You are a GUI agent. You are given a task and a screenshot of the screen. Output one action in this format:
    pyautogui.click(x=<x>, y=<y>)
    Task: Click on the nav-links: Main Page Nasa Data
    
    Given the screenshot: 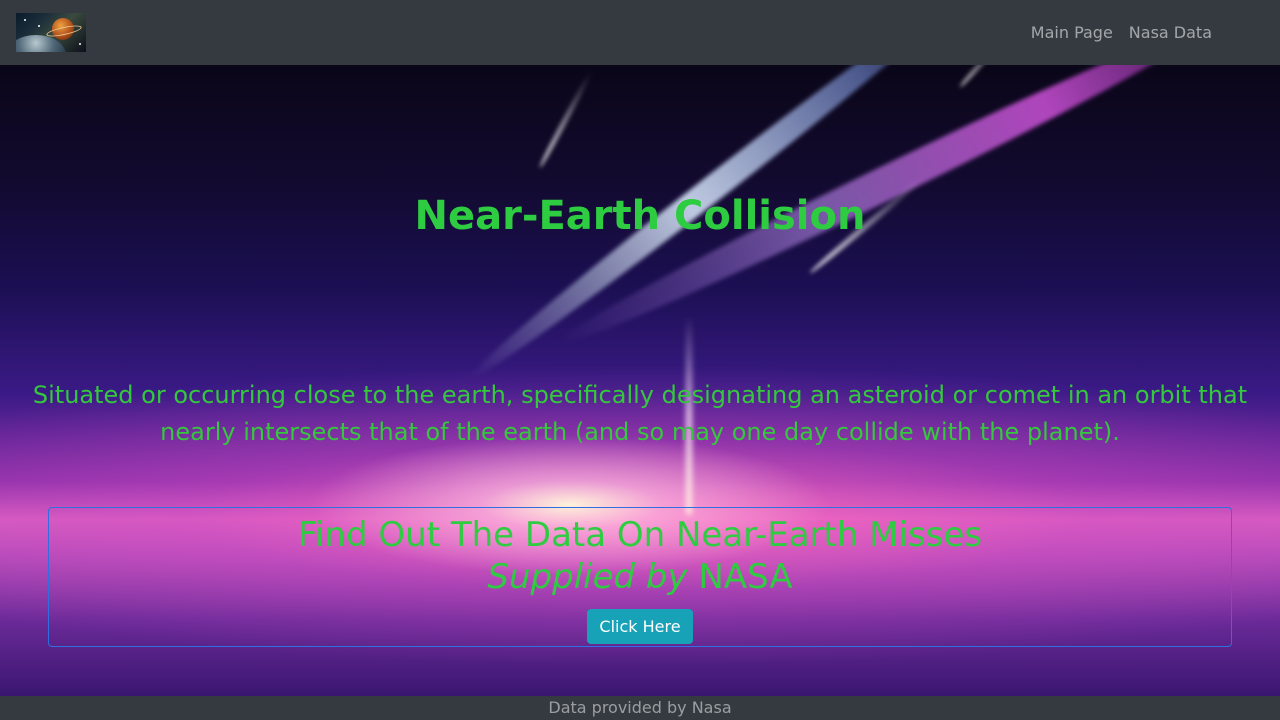 What is the action you would take?
    pyautogui.click(x=1121, y=32)
    